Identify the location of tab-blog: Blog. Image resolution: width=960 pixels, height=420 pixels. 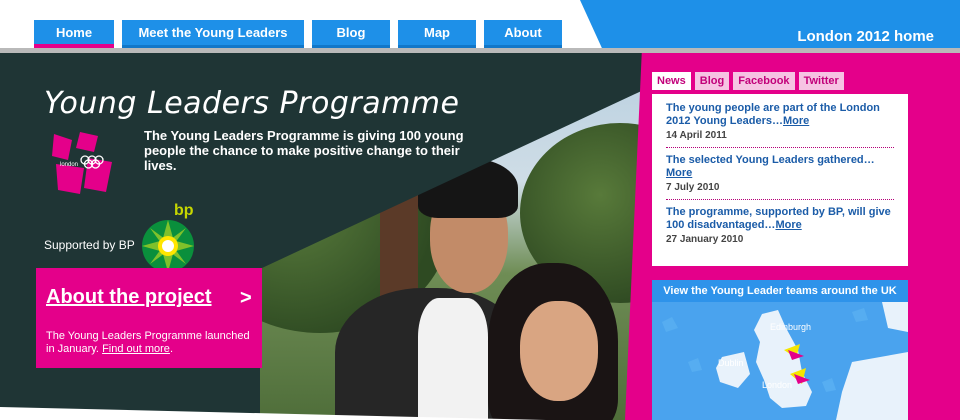
(351, 34).